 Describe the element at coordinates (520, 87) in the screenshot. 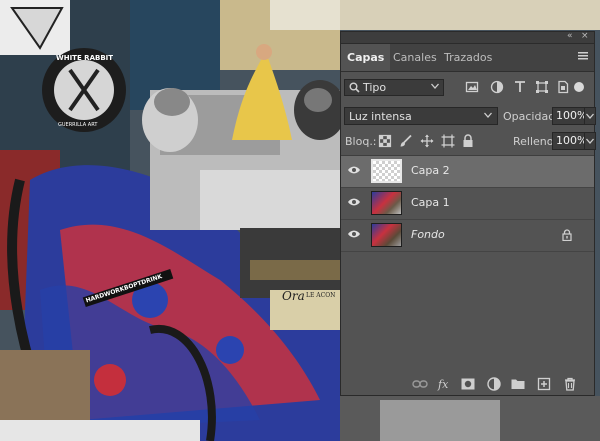

I see `type-filter-icon` at that location.